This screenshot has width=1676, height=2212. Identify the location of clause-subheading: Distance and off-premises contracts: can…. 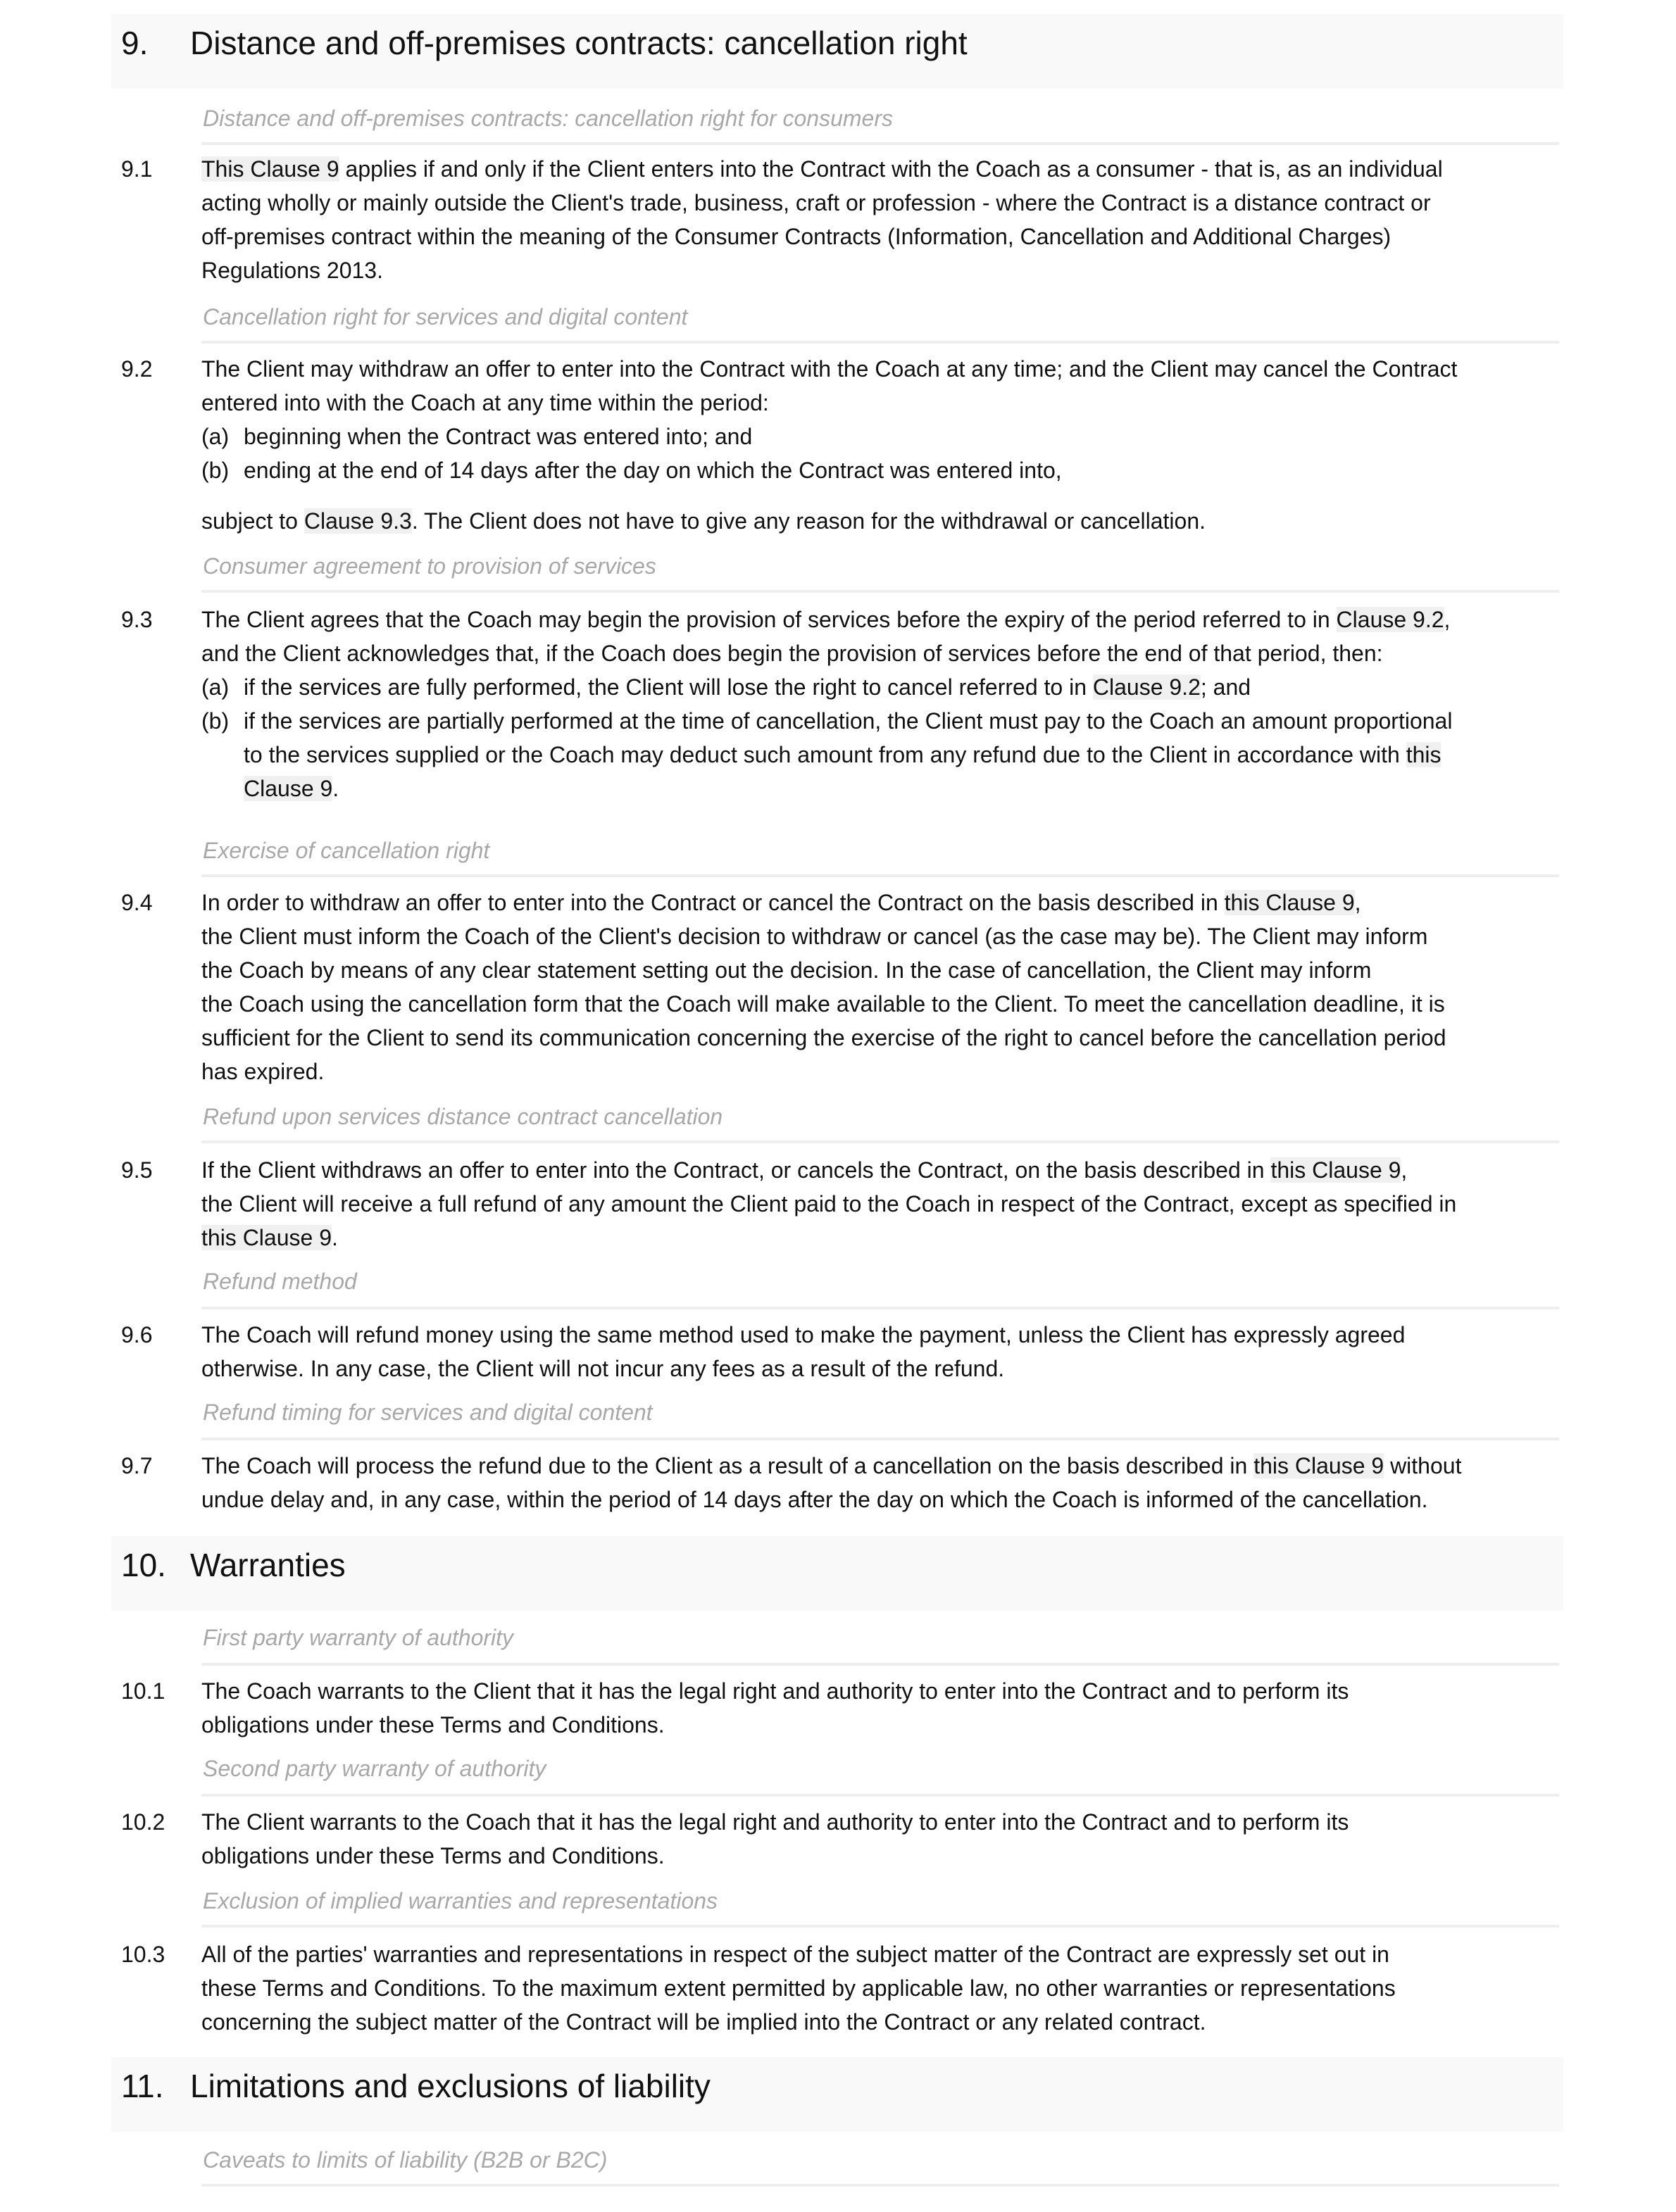
(548, 118).